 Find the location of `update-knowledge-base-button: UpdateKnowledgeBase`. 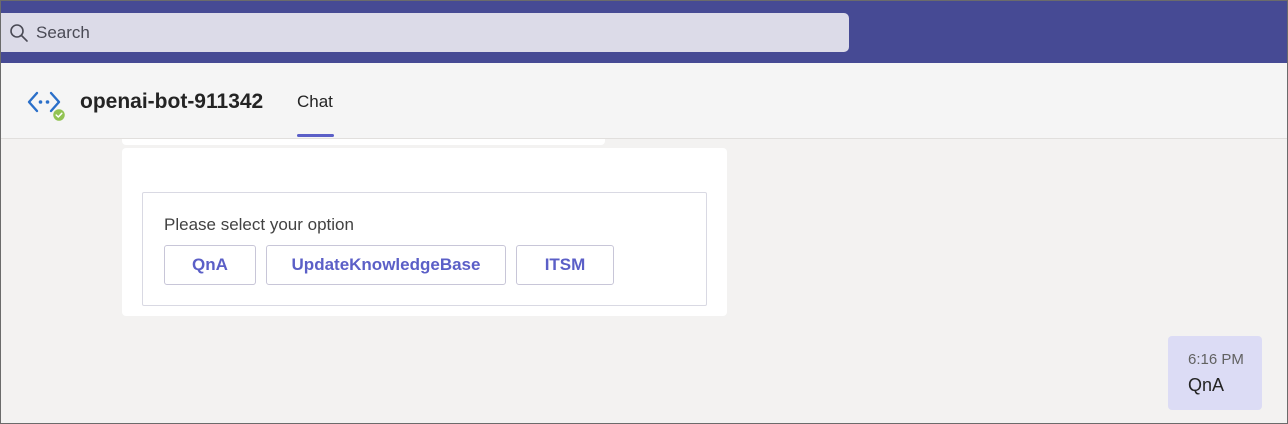

update-knowledge-base-button: UpdateKnowledgeBase is located at coordinates (386, 265).